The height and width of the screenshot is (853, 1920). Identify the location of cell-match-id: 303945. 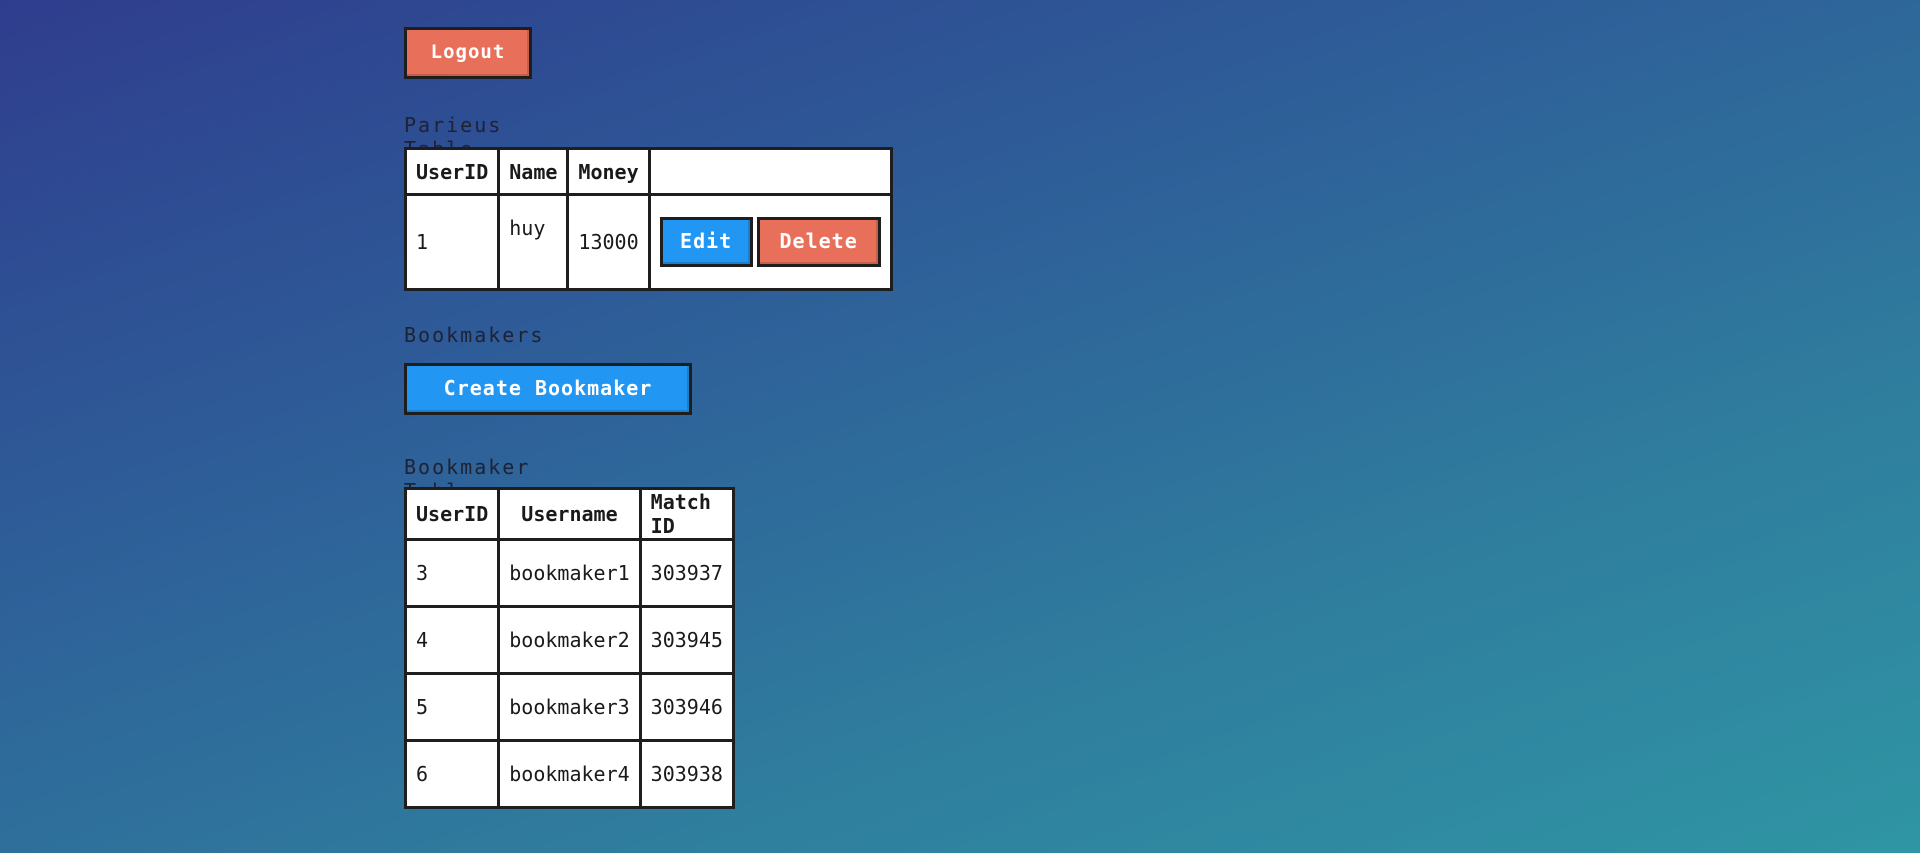
(686, 640).